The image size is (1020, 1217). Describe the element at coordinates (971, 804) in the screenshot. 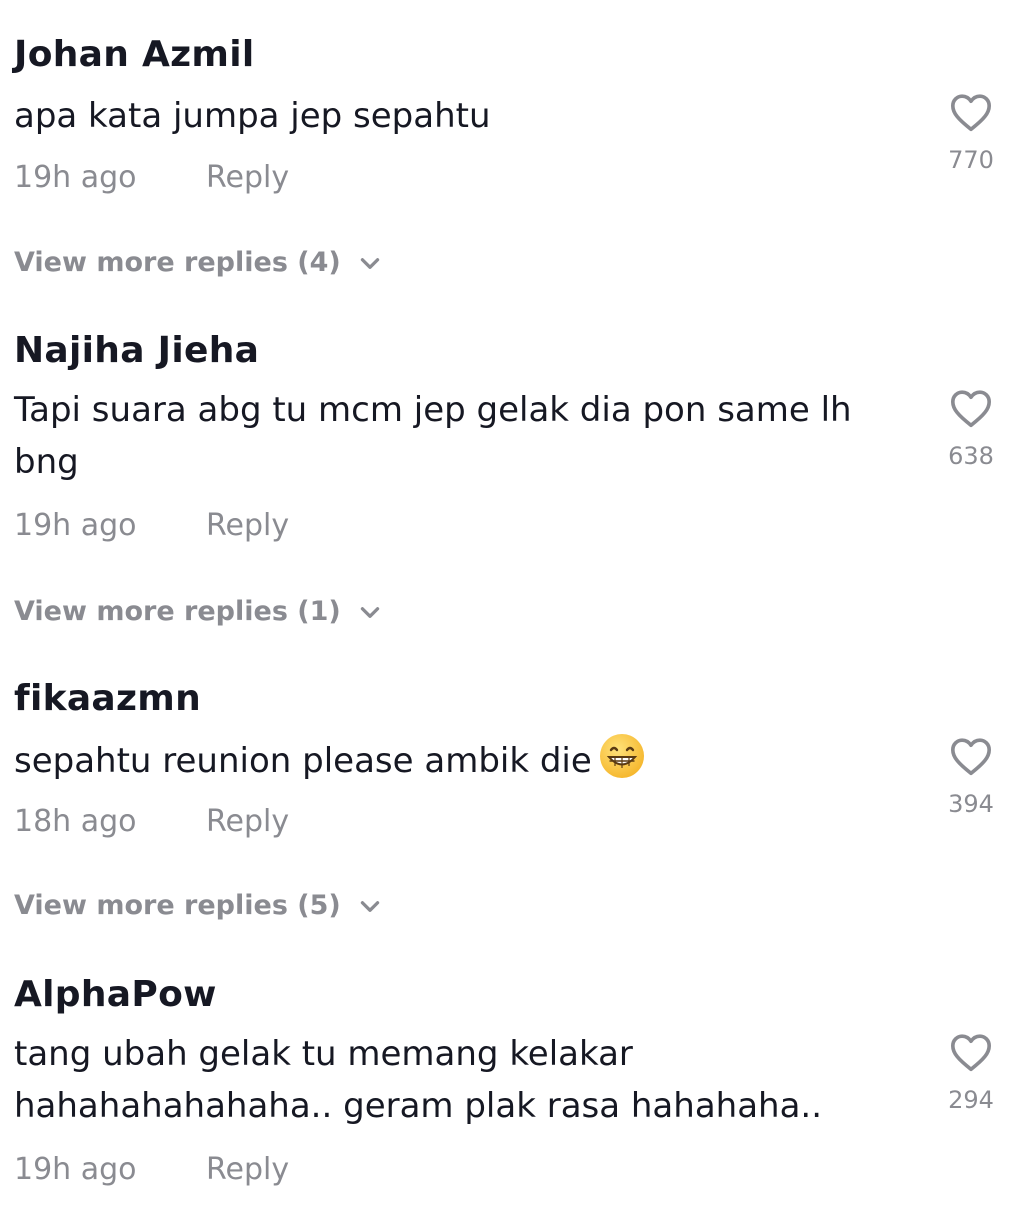

I see `like-count: 394` at that location.